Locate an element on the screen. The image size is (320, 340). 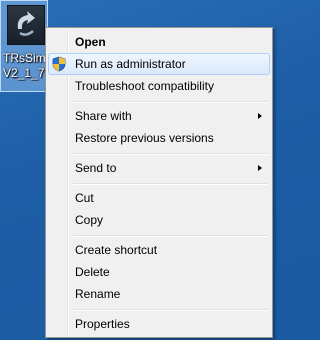
menu-item-label: Create shortcut is located at coordinates (116, 250).